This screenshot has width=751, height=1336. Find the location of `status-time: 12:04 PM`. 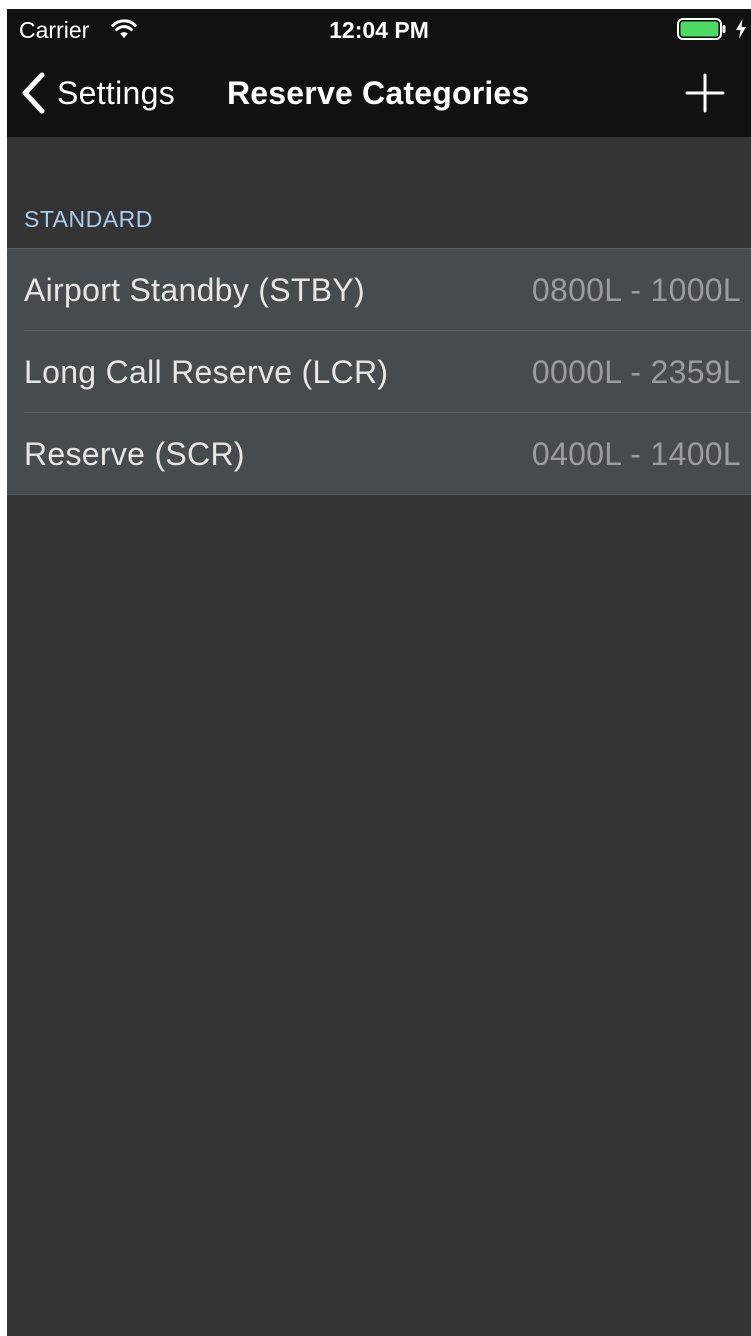

status-time: 12:04 PM is located at coordinates (379, 30).